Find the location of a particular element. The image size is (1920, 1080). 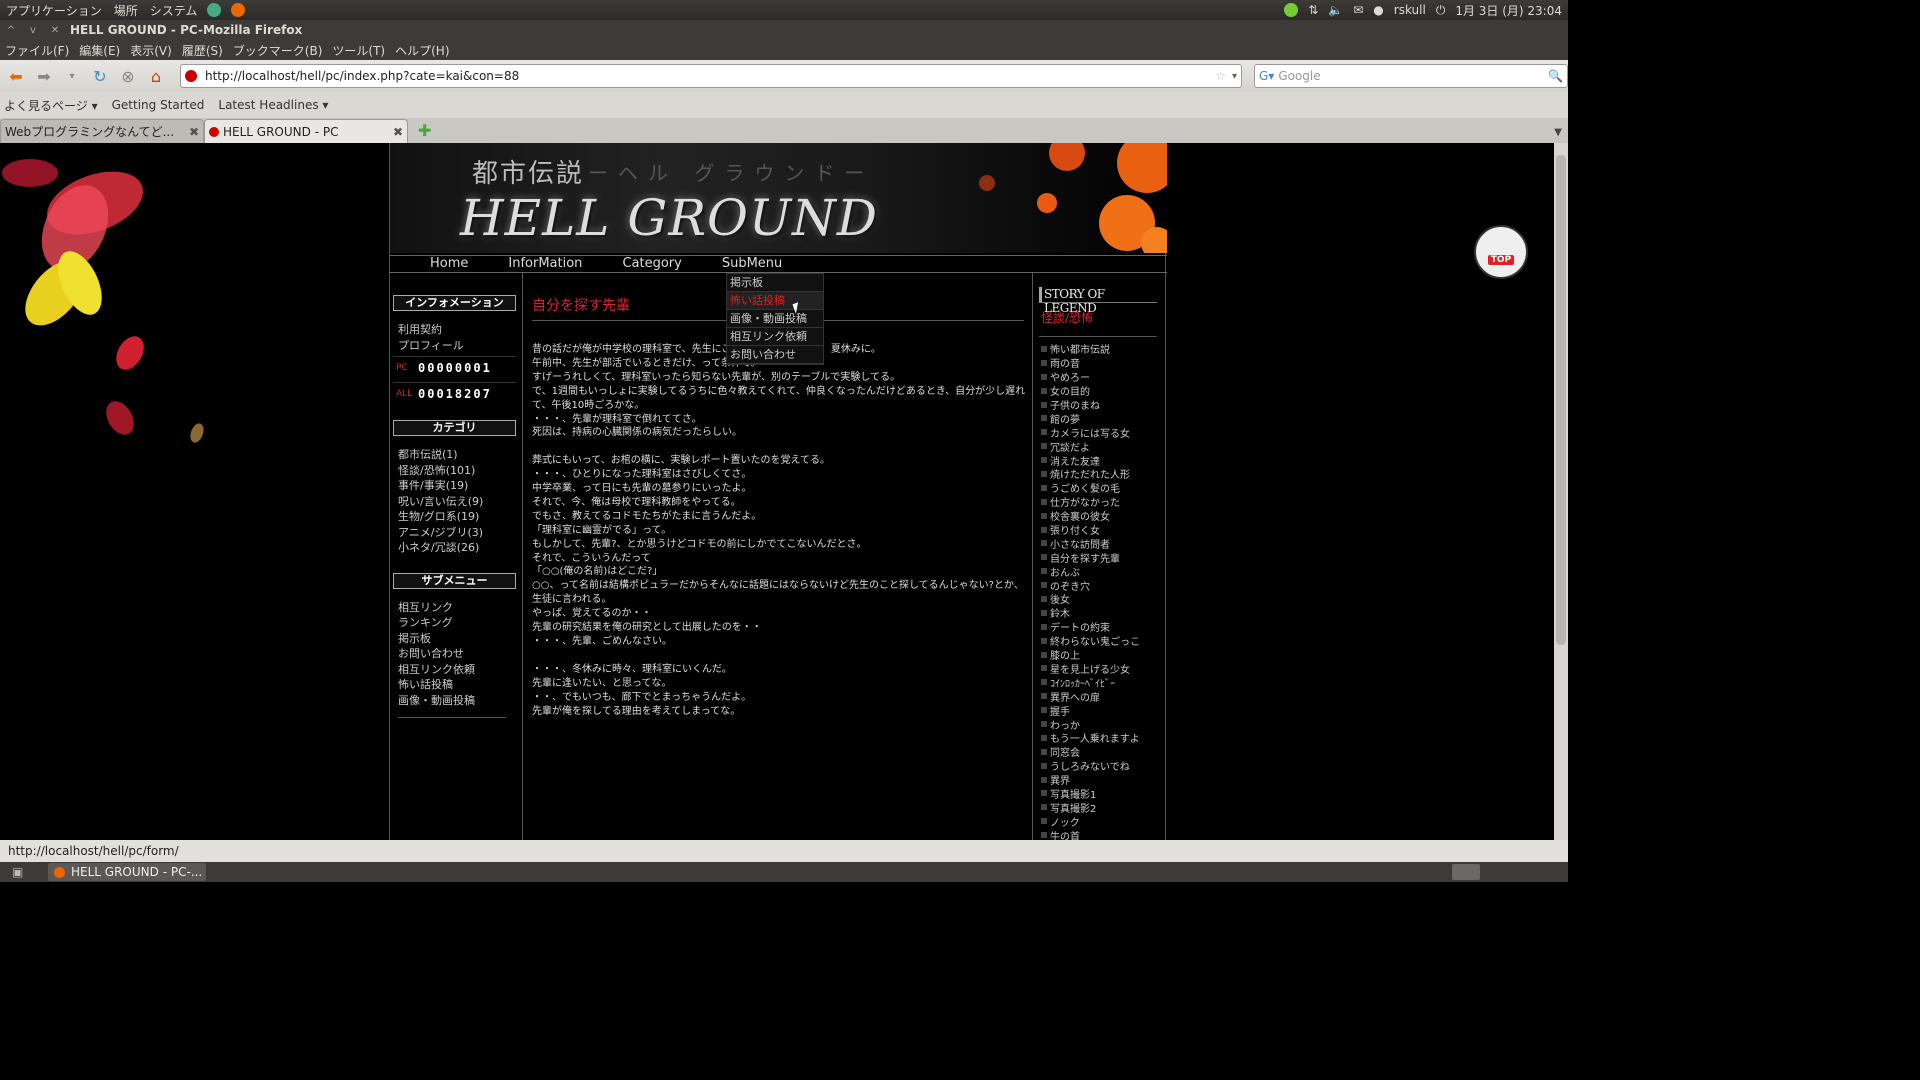

link-profile: プロフィール is located at coordinates (460, 345).